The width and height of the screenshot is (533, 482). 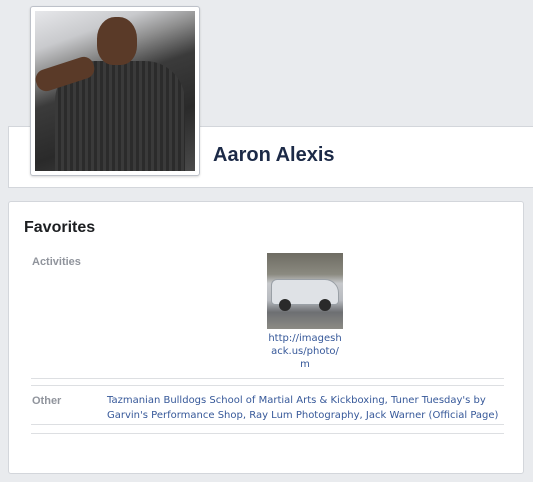 I want to click on other-link-ray-lum-photography: Ray Lum Photography, so click(x=304, y=415).